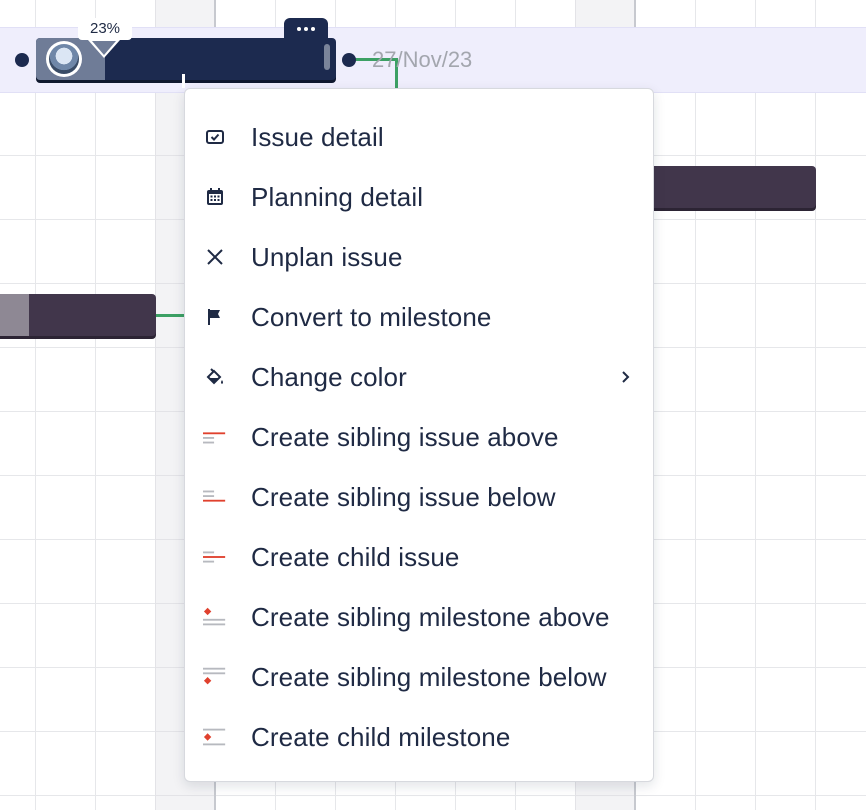 The height and width of the screenshot is (810, 866). What do you see at coordinates (215, 437) in the screenshot?
I see `sibling-issue-above-icon` at bounding box center [215, 437].